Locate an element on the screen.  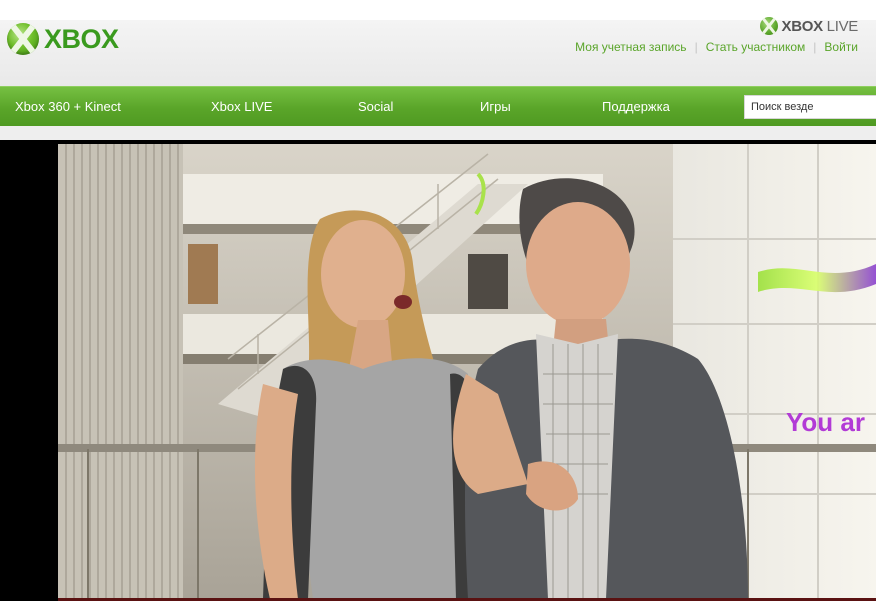
become-member-link: Стать участником is located at coordinates (756, 47).